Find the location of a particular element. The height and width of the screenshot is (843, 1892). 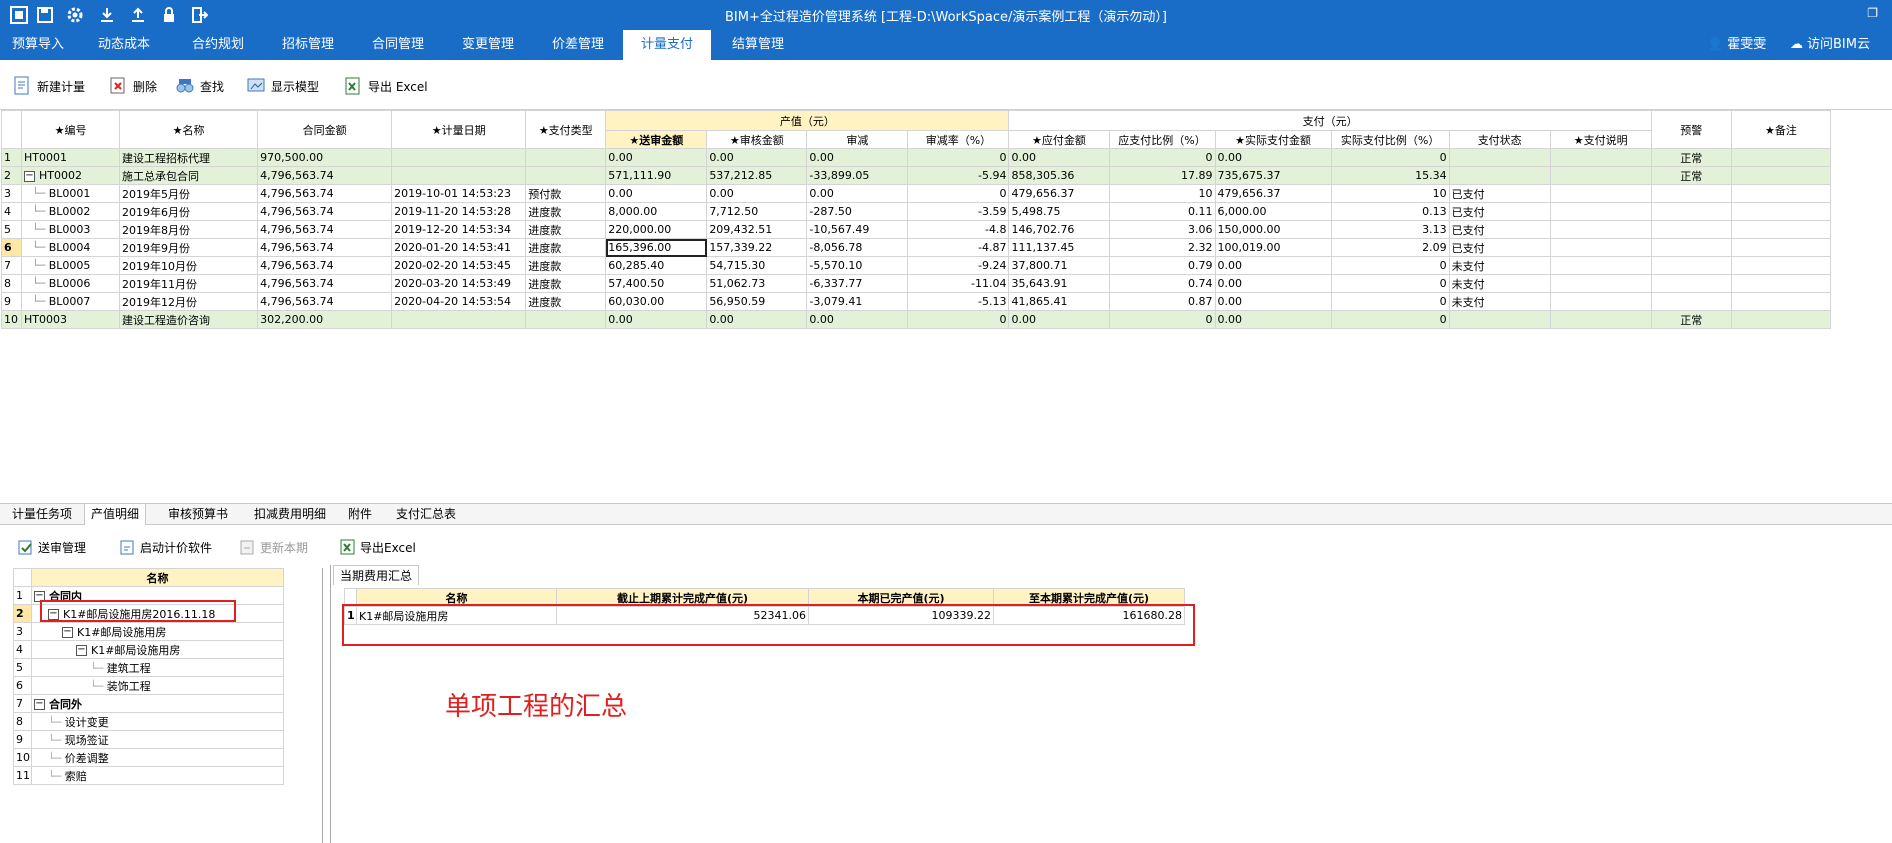

cell-reduction: -3,079.41 is located at coordinates (857, 301).